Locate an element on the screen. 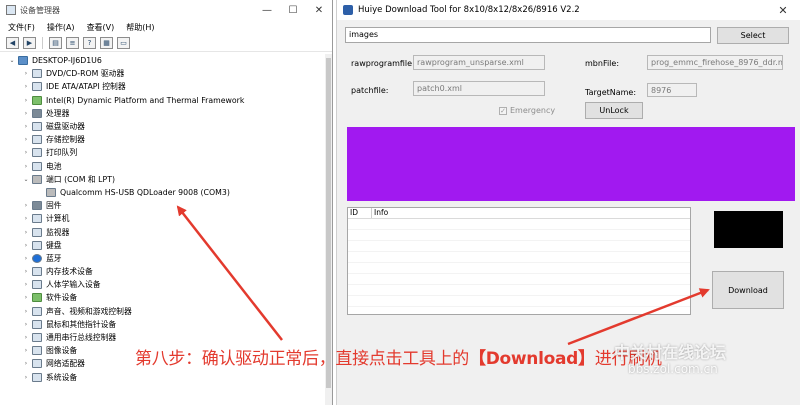 This screenshot has height=405, width=800. tree-item: › 键盘 is located at coordinates (166, 245).